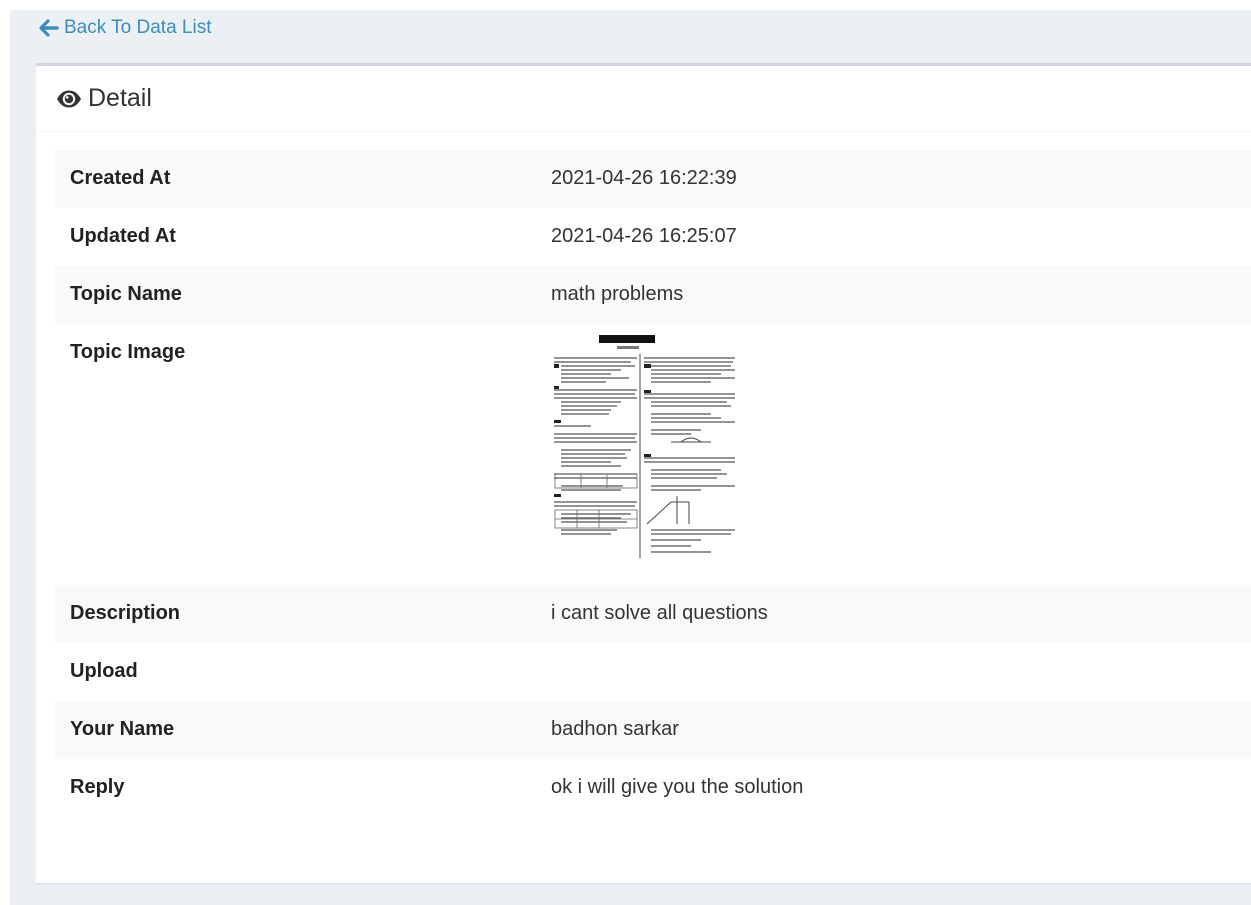 The width and height of the screenshot is (1251, 905). Describe the element at coordinates (901, 441) in the screenshot. I see `topic-image-container` at that location.